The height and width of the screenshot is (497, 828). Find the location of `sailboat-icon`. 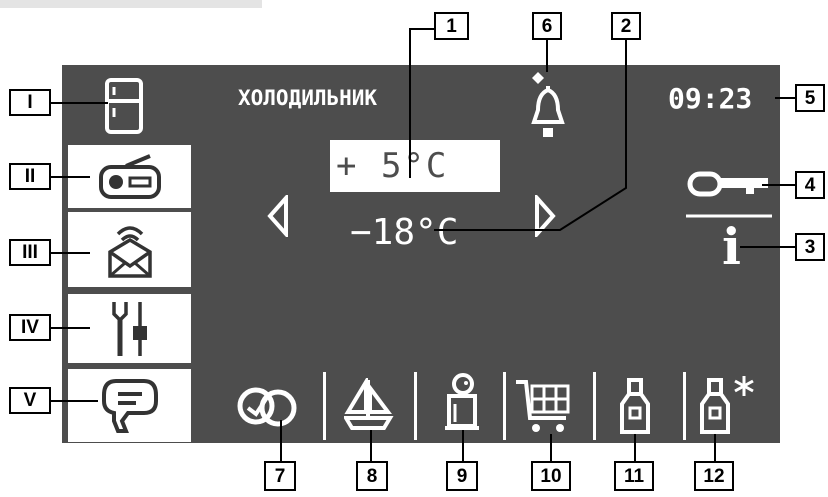

sailboat-icon is located at coordinates (369, 406).